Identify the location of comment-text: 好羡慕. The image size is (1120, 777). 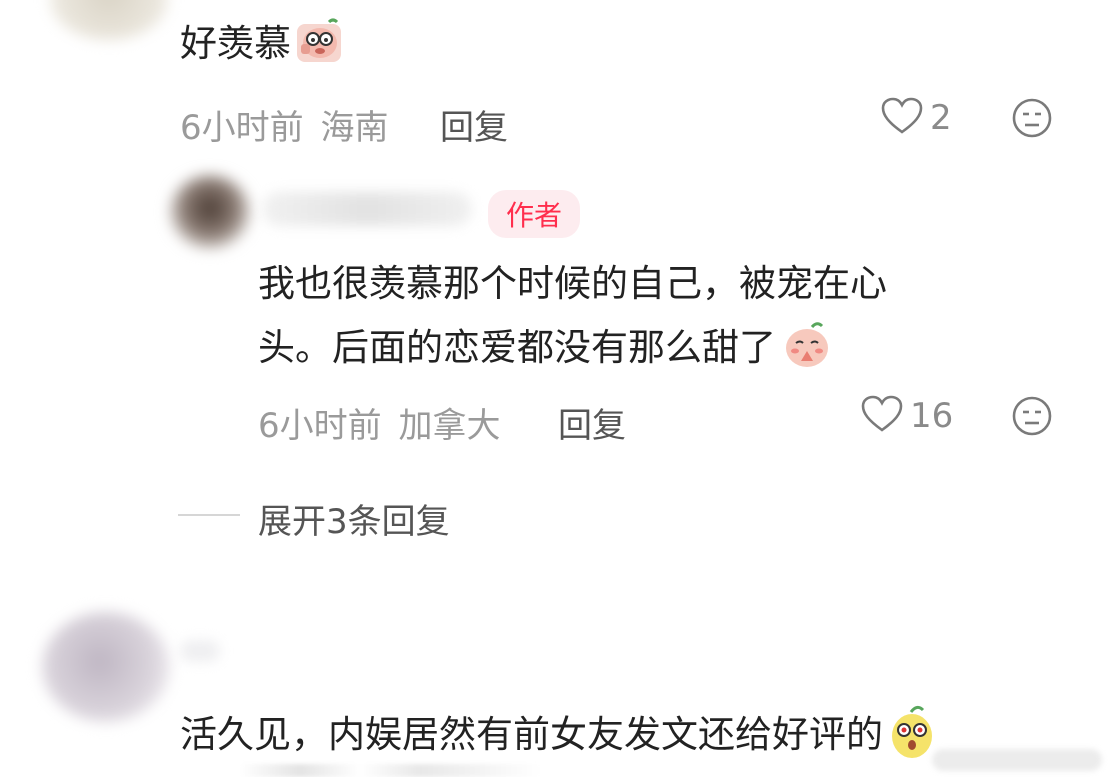
(261, 45).